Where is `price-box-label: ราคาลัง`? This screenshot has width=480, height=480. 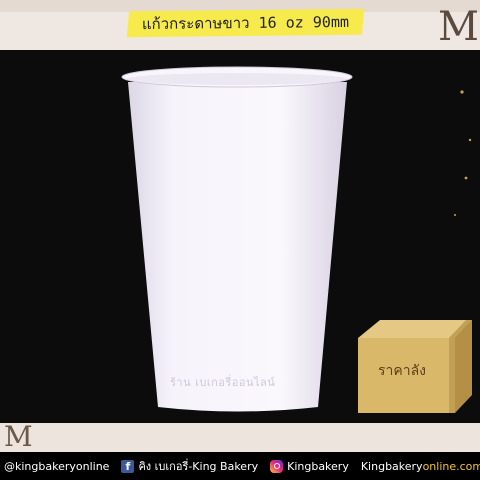
price-box-label: ราคาลัง is located at coordinates (402, 371).